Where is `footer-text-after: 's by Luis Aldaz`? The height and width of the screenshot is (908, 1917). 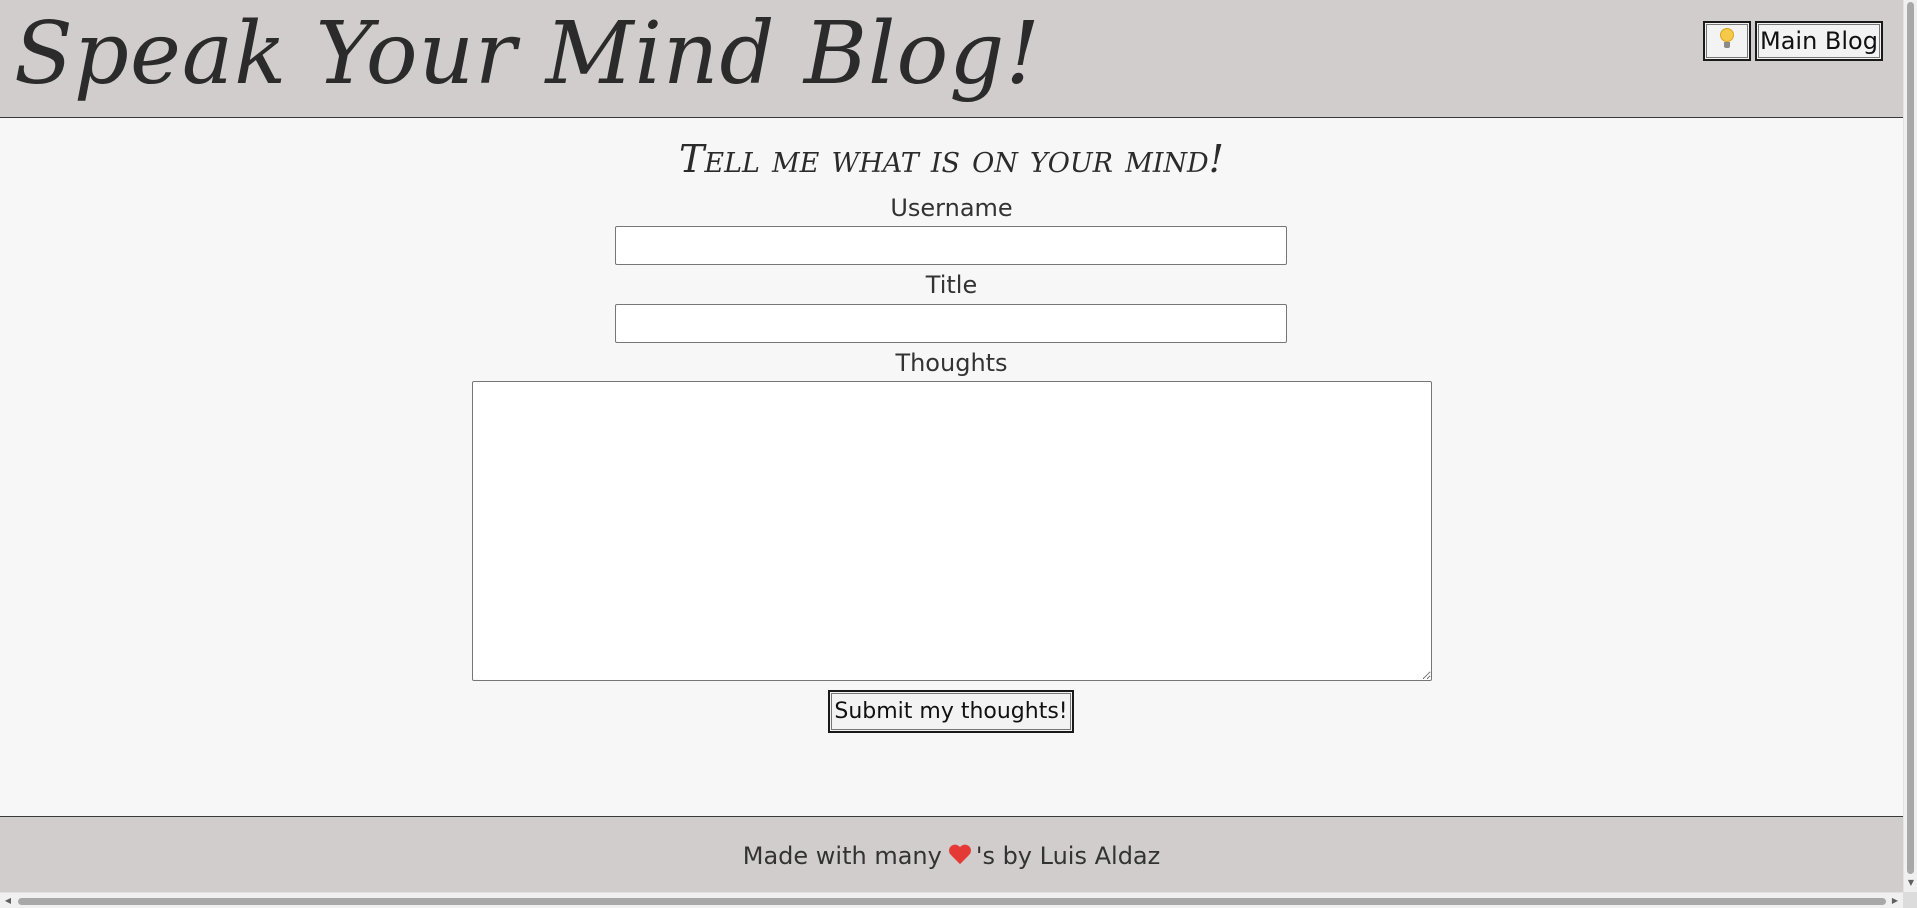 footer-text-after: 's by Luis Aldaz is located at coordinates (1068, 856).